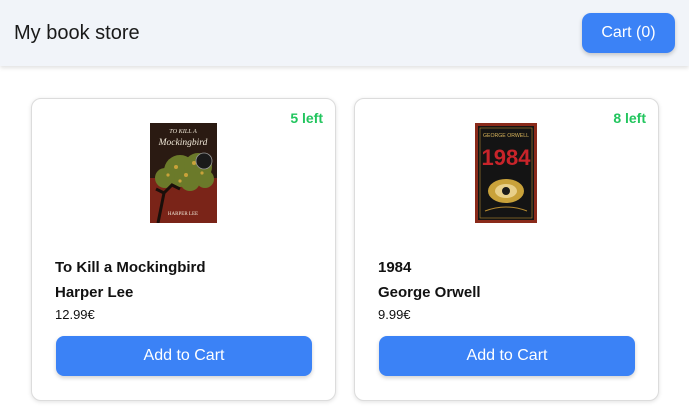  Describe the element at coordinates (506, 136) in the screenshot. I see `cover-text: GEORGE ORWELL` at that location.